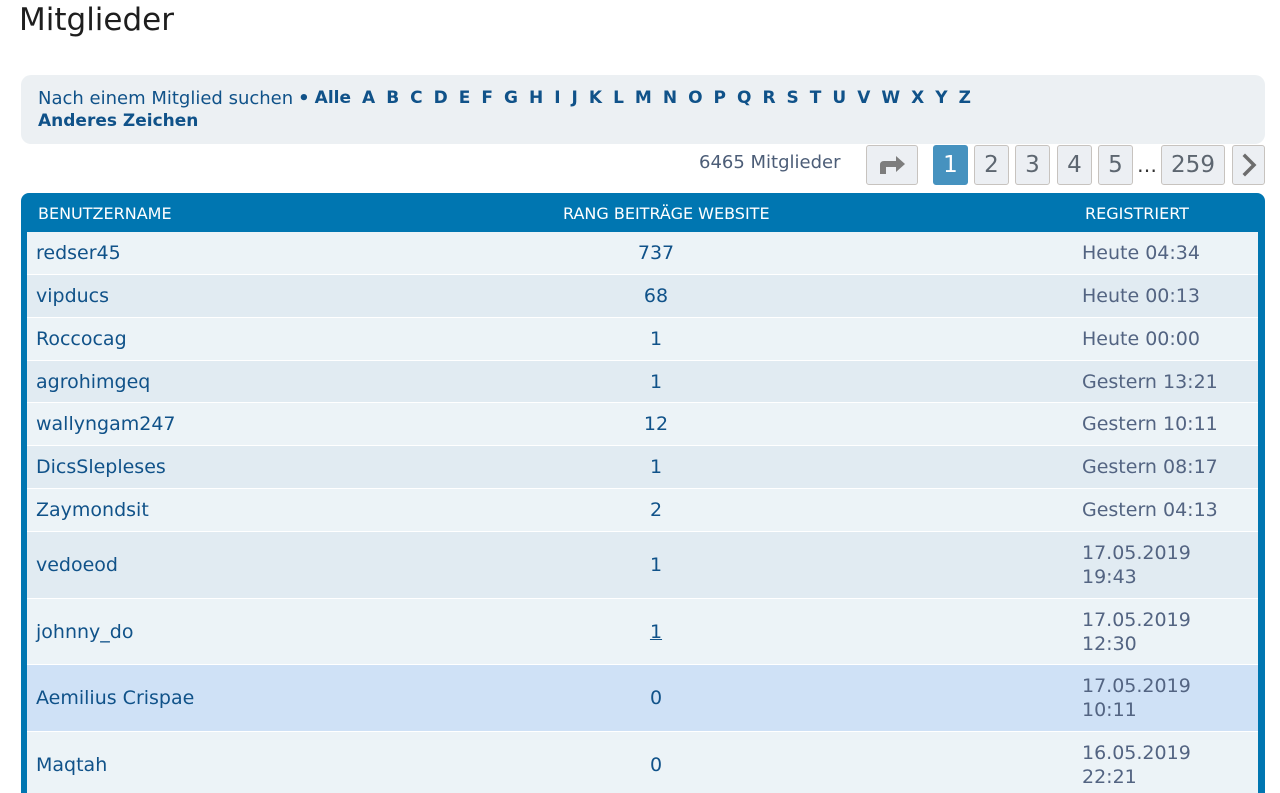 Image resolution: width=1280 pixels, height=793 pixels. I want to click on filter-letter-w: W, so click(890, 98).